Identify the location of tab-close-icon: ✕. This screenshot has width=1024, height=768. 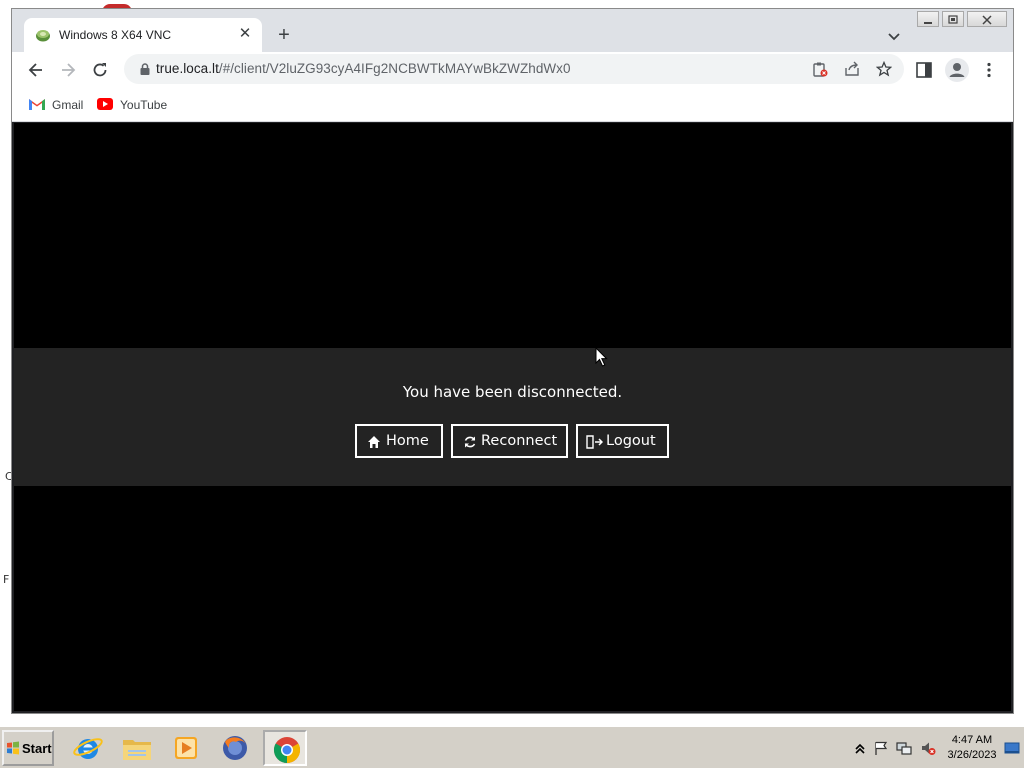
(245, 34).